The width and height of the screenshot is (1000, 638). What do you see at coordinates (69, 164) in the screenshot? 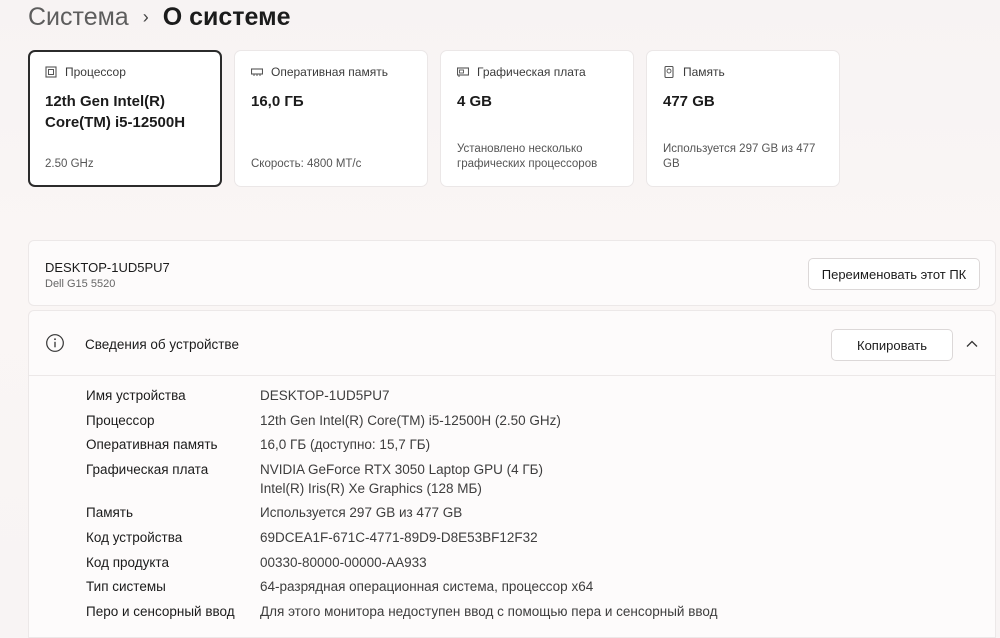
I see `card-subtext: 2.50 GHz` at bounding box center [69, 164].